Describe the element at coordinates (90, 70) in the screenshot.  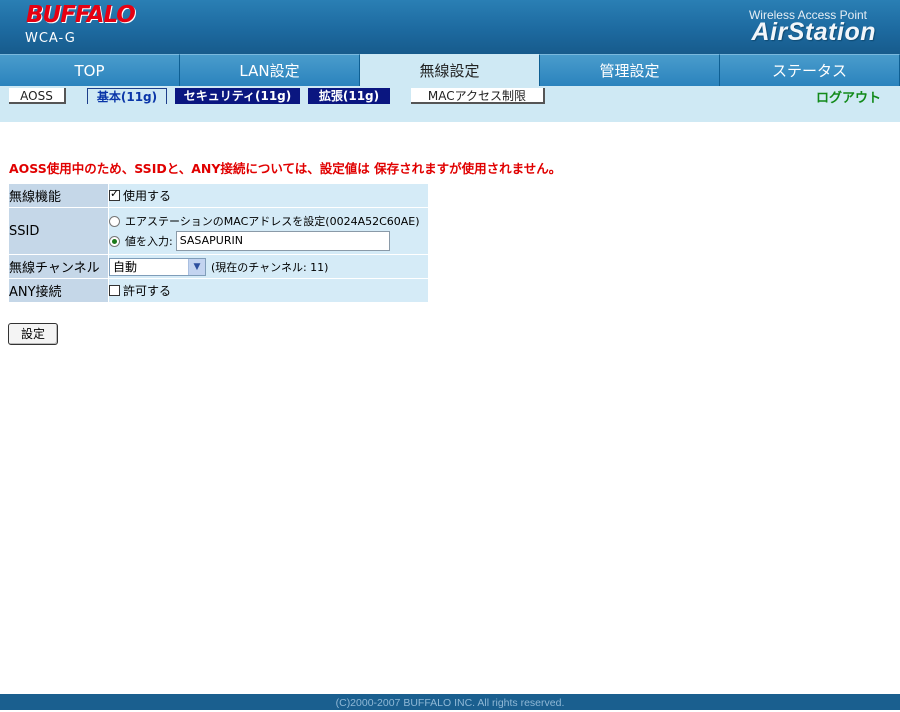
I see `tab-top: TOP` at that location.